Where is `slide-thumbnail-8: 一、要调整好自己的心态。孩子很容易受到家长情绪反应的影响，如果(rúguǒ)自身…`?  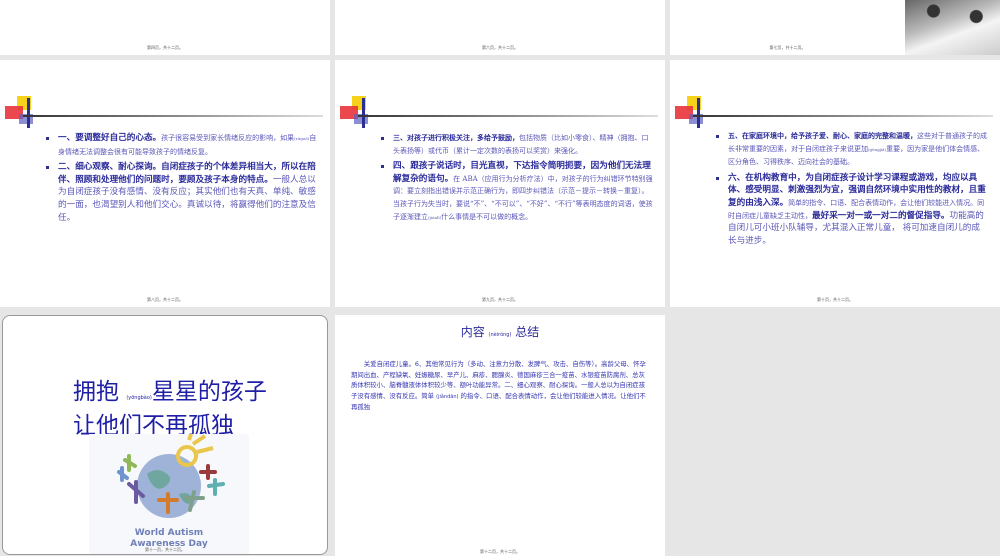
slide-thumbnail-8: 一、要调整好自己的心态。孩子很容易受到家长情绪反应的影响，如果(rúguǒ)自身… is located at coordinates (165, 183).